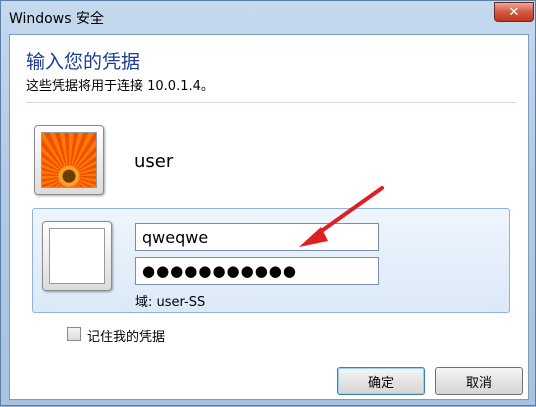  What do you see at coordinates (126, 335) in the screenshot?
I see `remember-label: 记住我的凭据` at bounding box center [126, 335].